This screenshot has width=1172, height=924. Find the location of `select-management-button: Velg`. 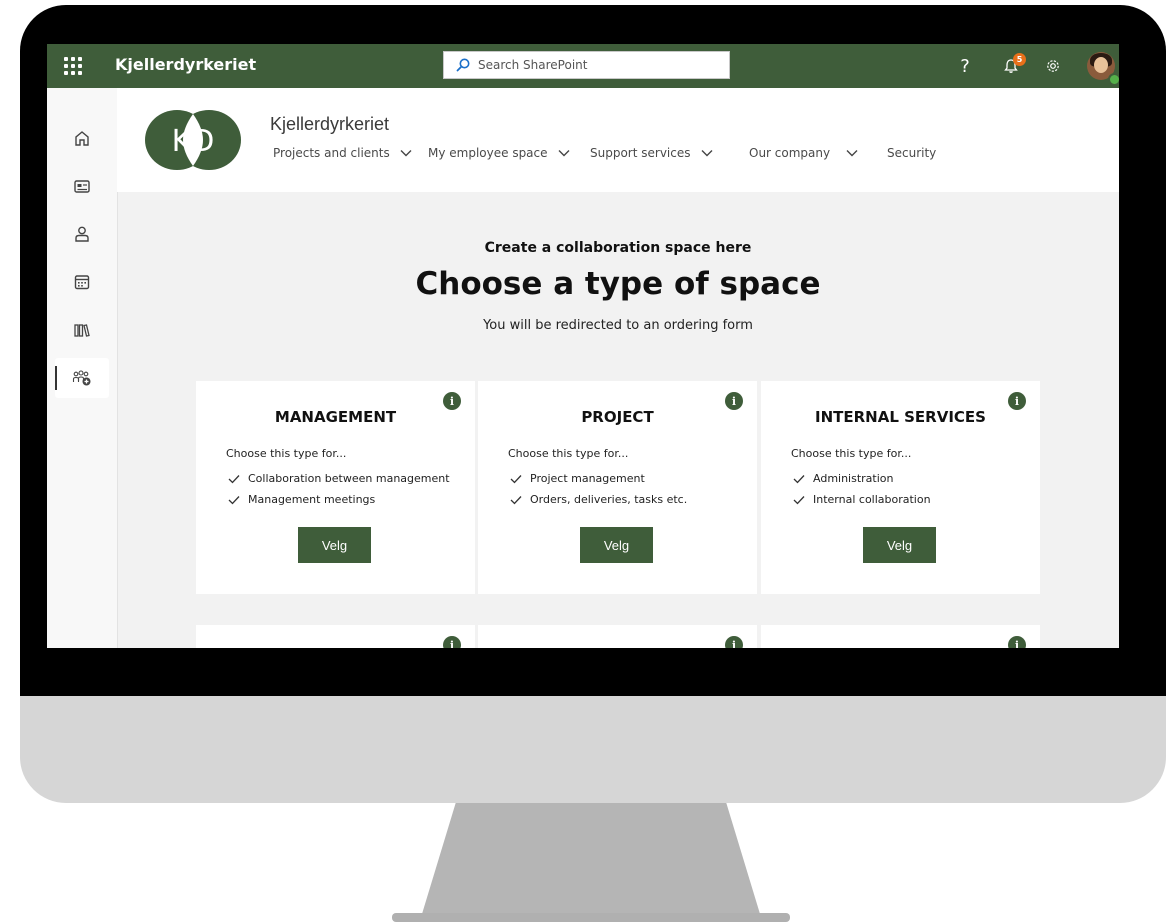

select-management-button: Velg is located at coordinates (334, 545).